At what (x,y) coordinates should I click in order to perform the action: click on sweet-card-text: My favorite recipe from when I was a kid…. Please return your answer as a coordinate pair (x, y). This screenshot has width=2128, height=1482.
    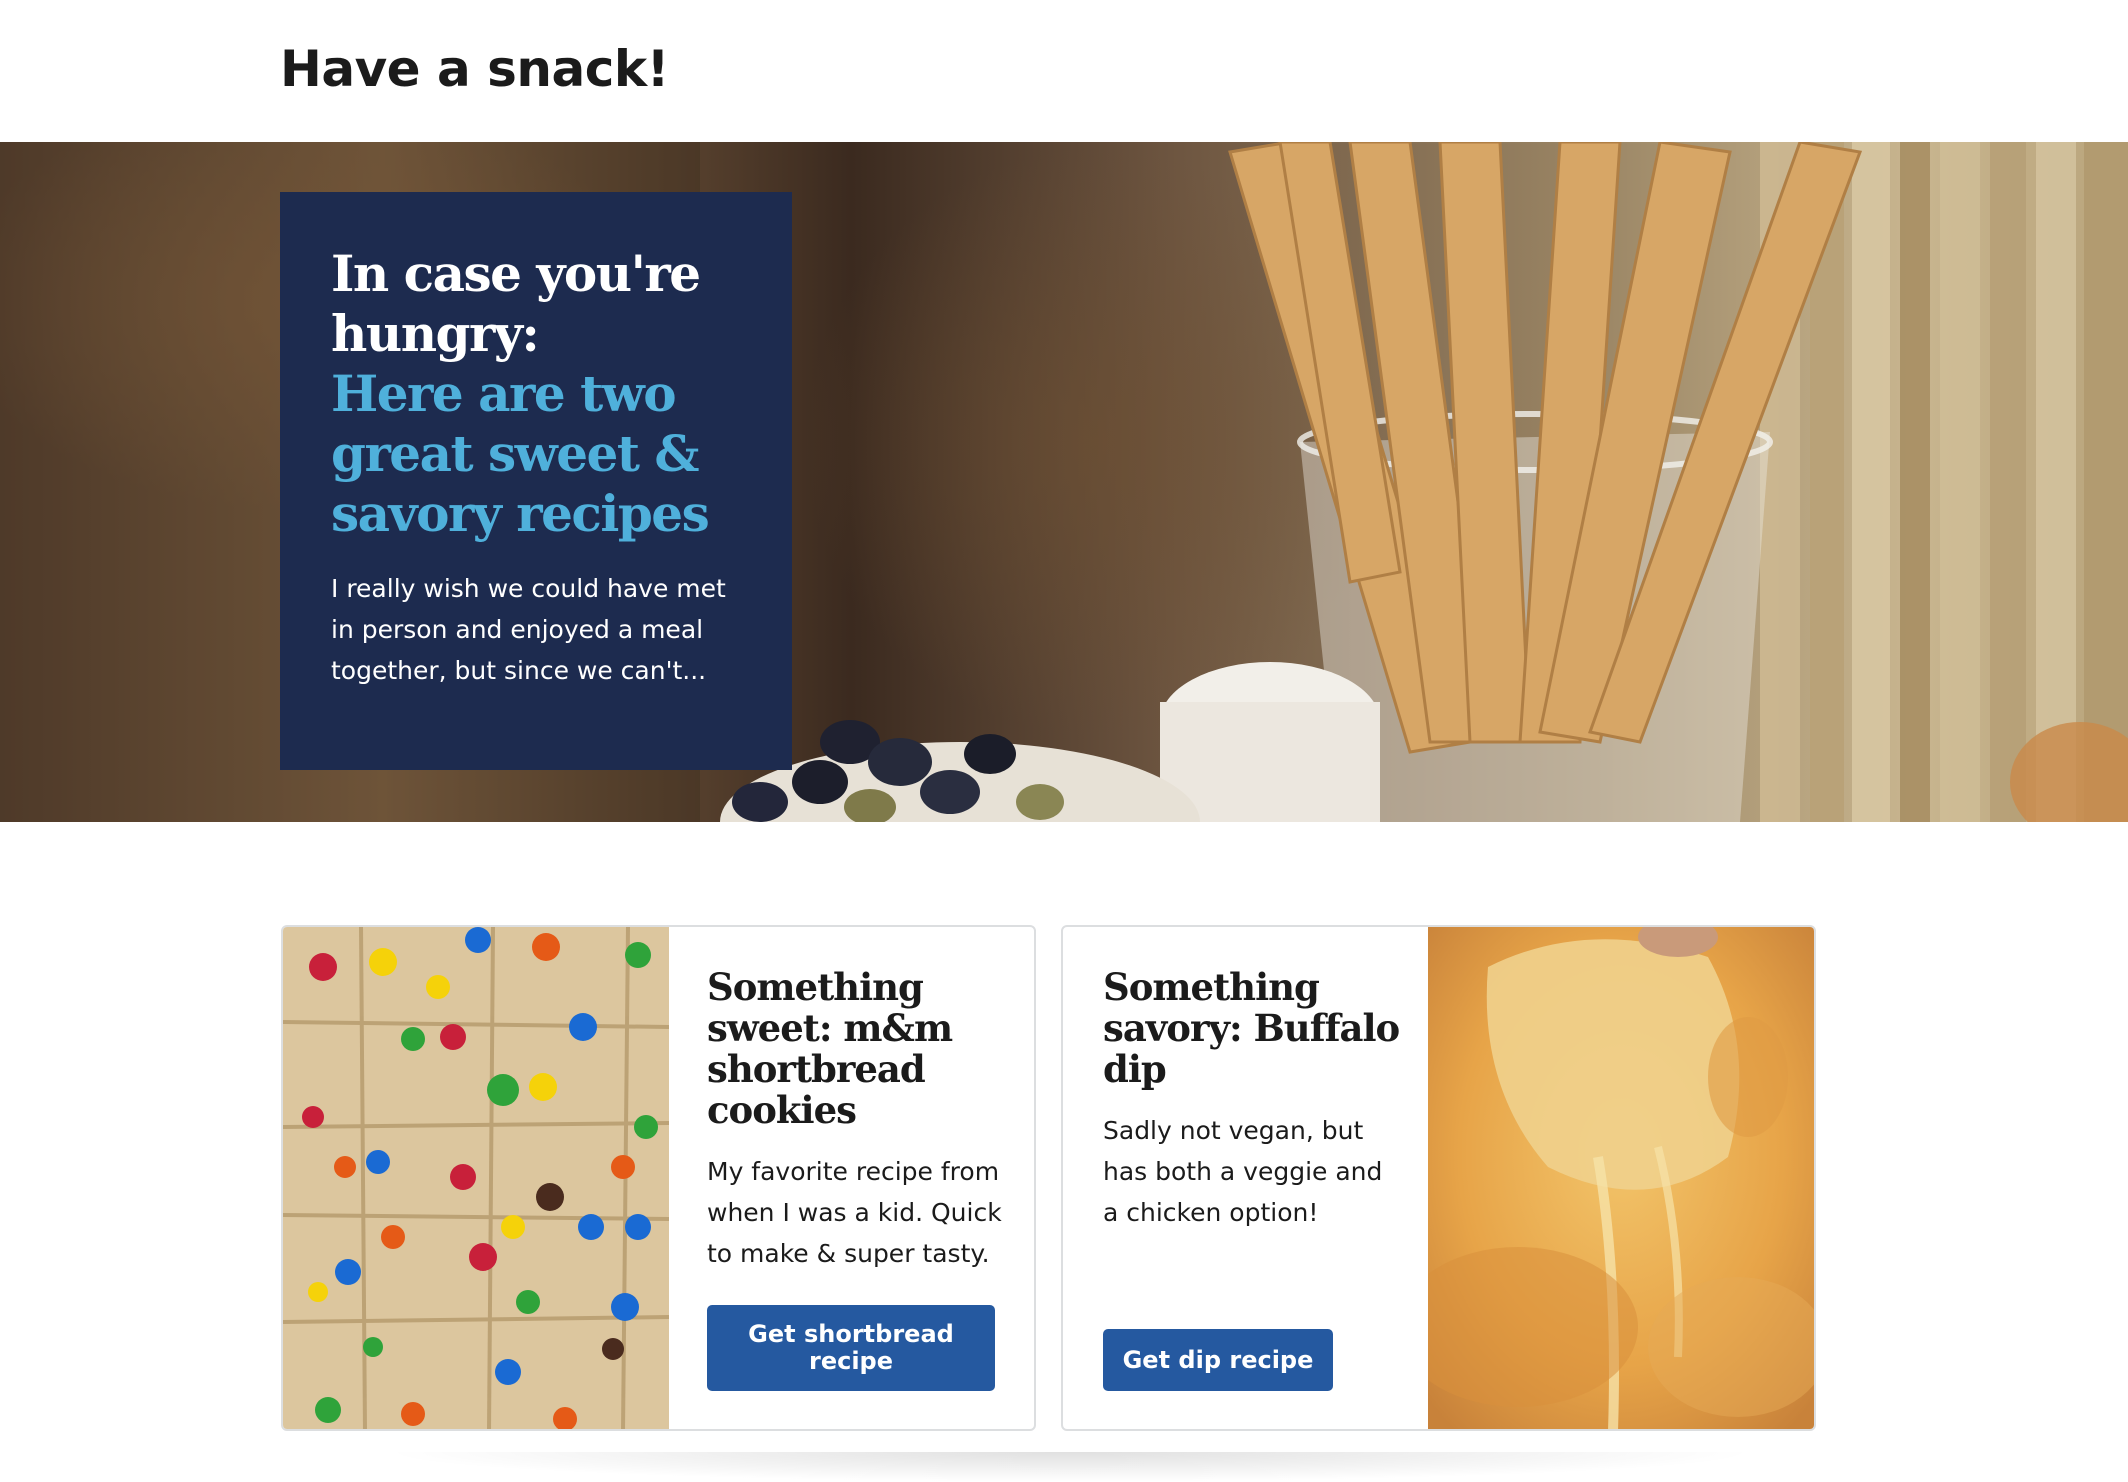
    Looking at the image, I should click on (854, 1212).